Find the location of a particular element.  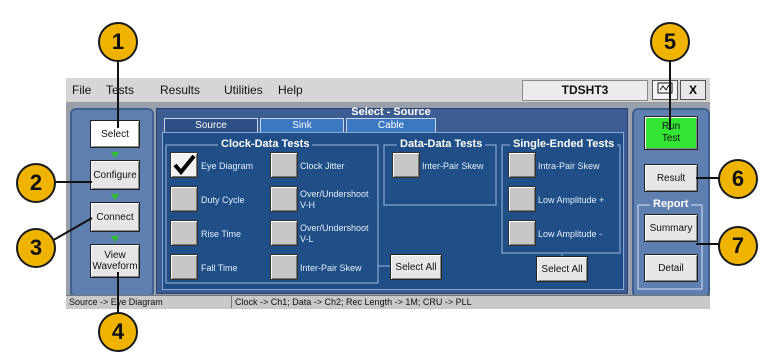

callout-1: 1 is located at coordinates (118, 42).